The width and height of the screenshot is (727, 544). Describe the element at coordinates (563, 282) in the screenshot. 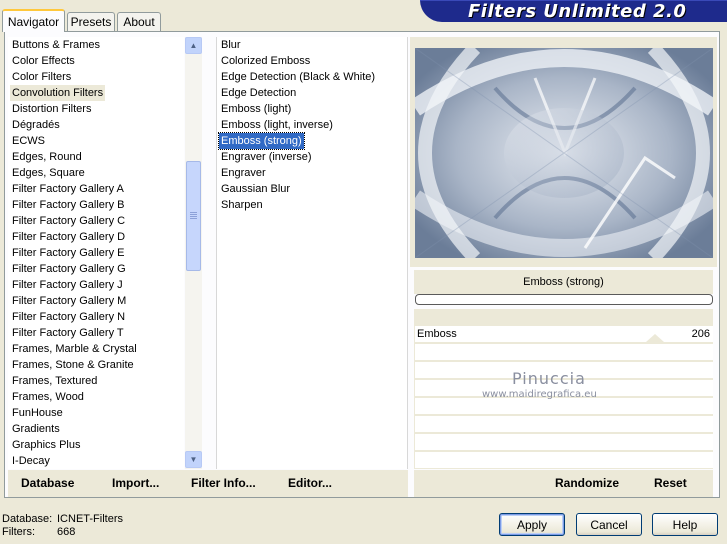

I see `preview-filter-name: Emboss (strong)` at that location.